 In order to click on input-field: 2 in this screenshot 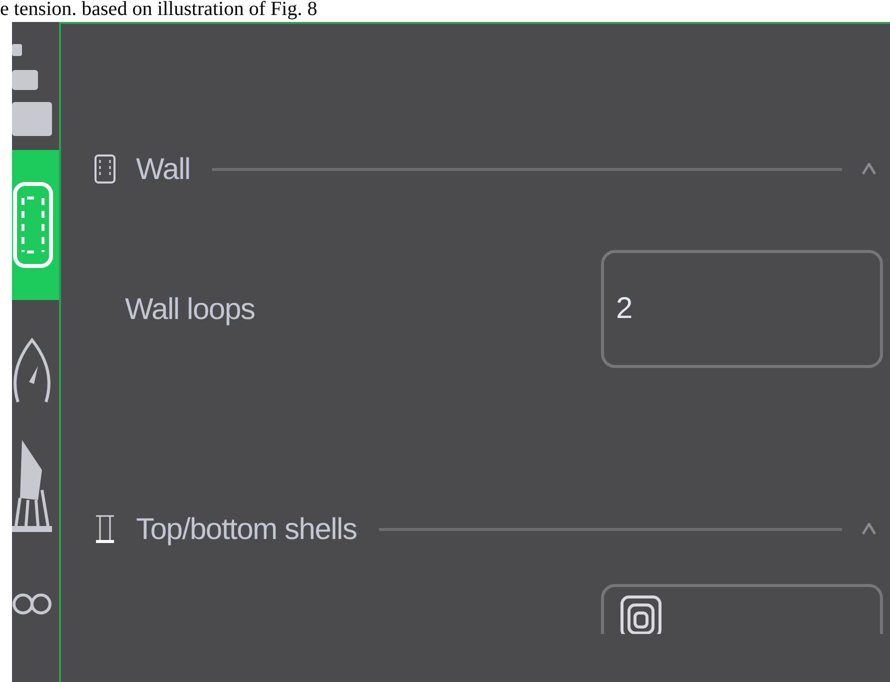, I will do `click(742, 309)`.